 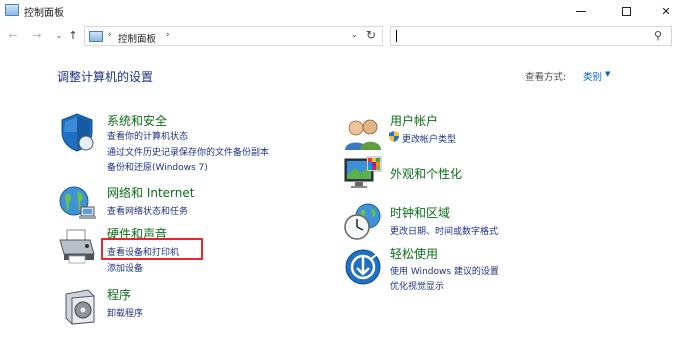 I want to click on category-title: 时钟和区域, so click(x=420, y=212).